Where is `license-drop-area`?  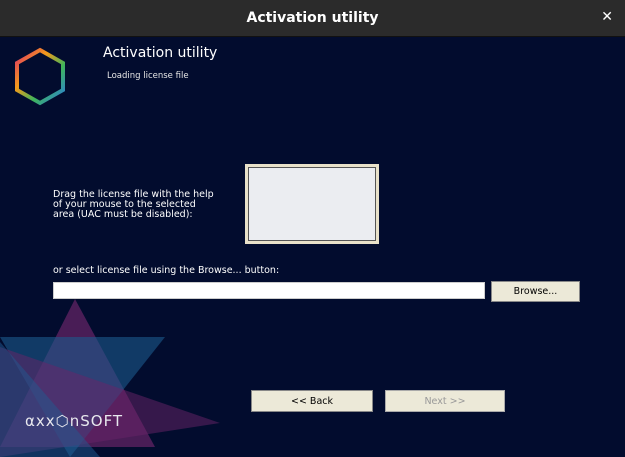
license-drop-area is located at coordinates (312, 204).